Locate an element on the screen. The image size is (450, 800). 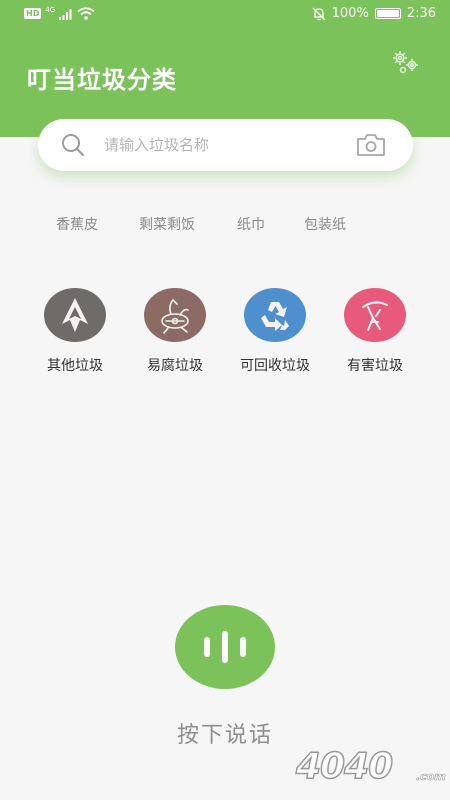
camera-icon is located at coordinates (371, 145).